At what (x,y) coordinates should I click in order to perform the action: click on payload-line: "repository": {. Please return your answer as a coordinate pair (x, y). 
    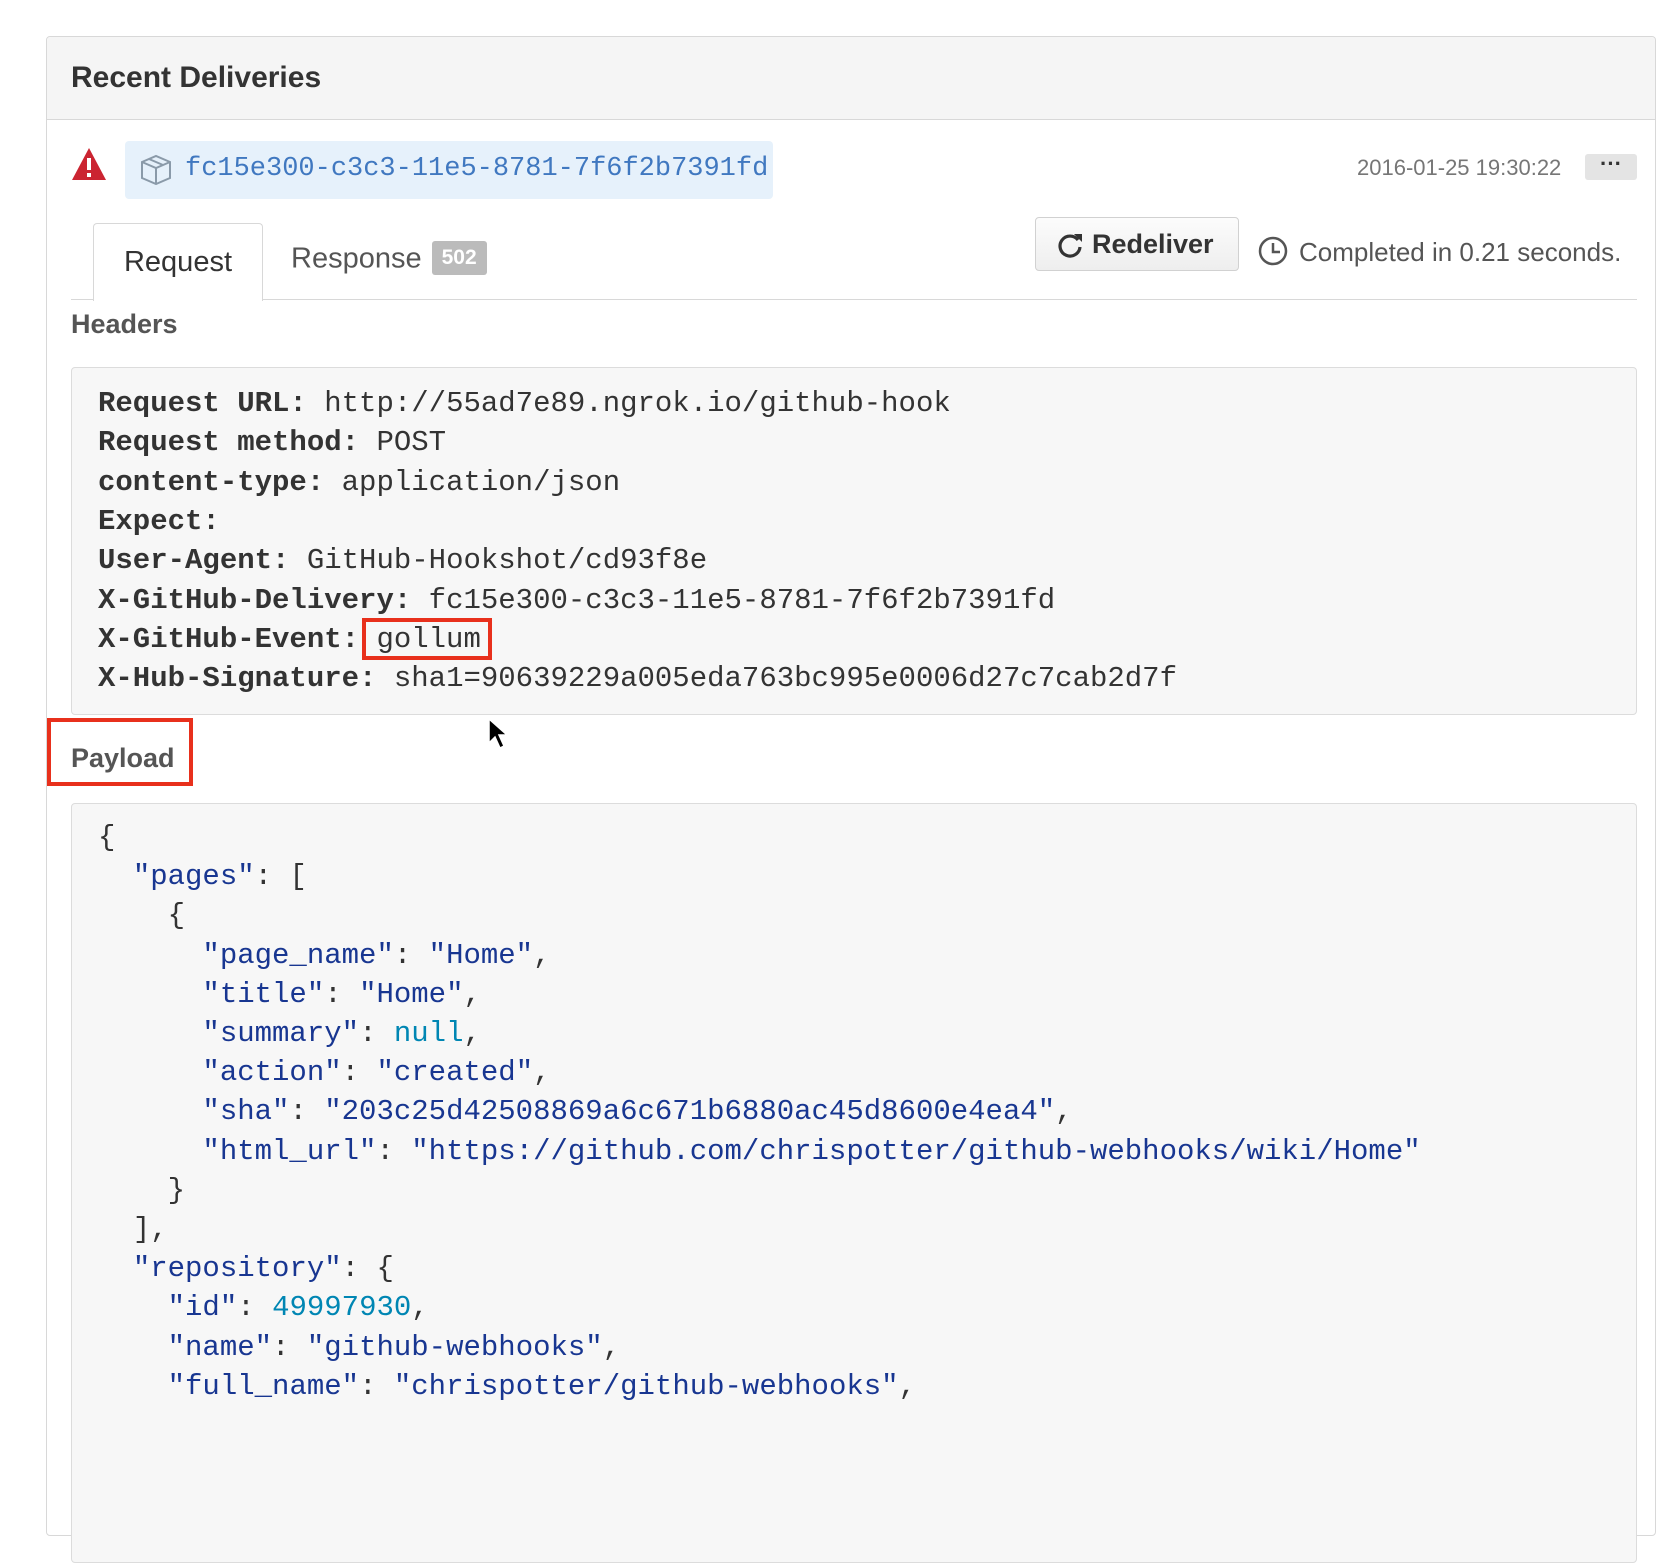
    Looking at the image, I should click on (246, 1269).